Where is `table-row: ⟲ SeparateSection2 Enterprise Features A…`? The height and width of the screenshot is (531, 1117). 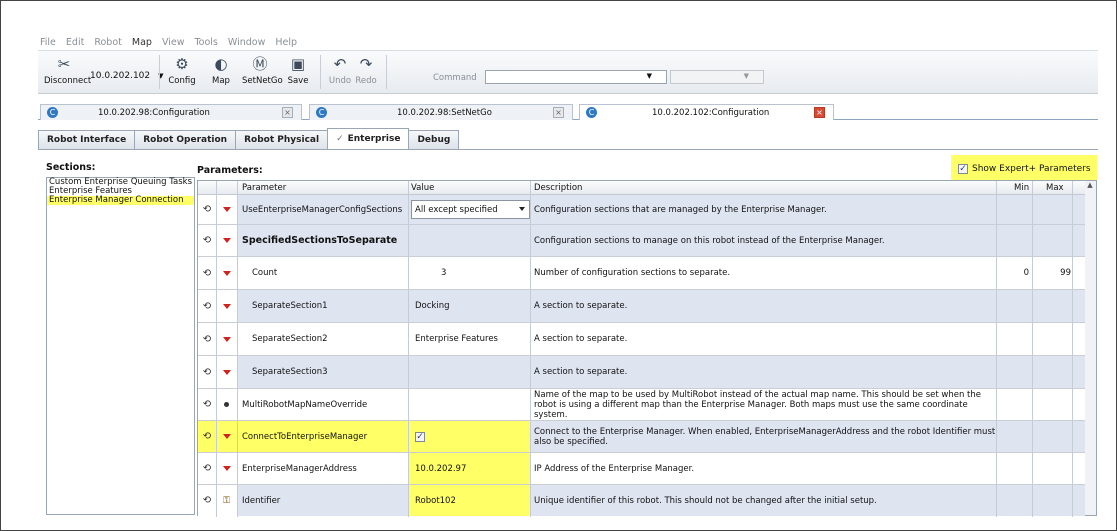 table-row: ⟲ SeparateSection2 Enterprise Features A… is located at coordinates (642, 339).